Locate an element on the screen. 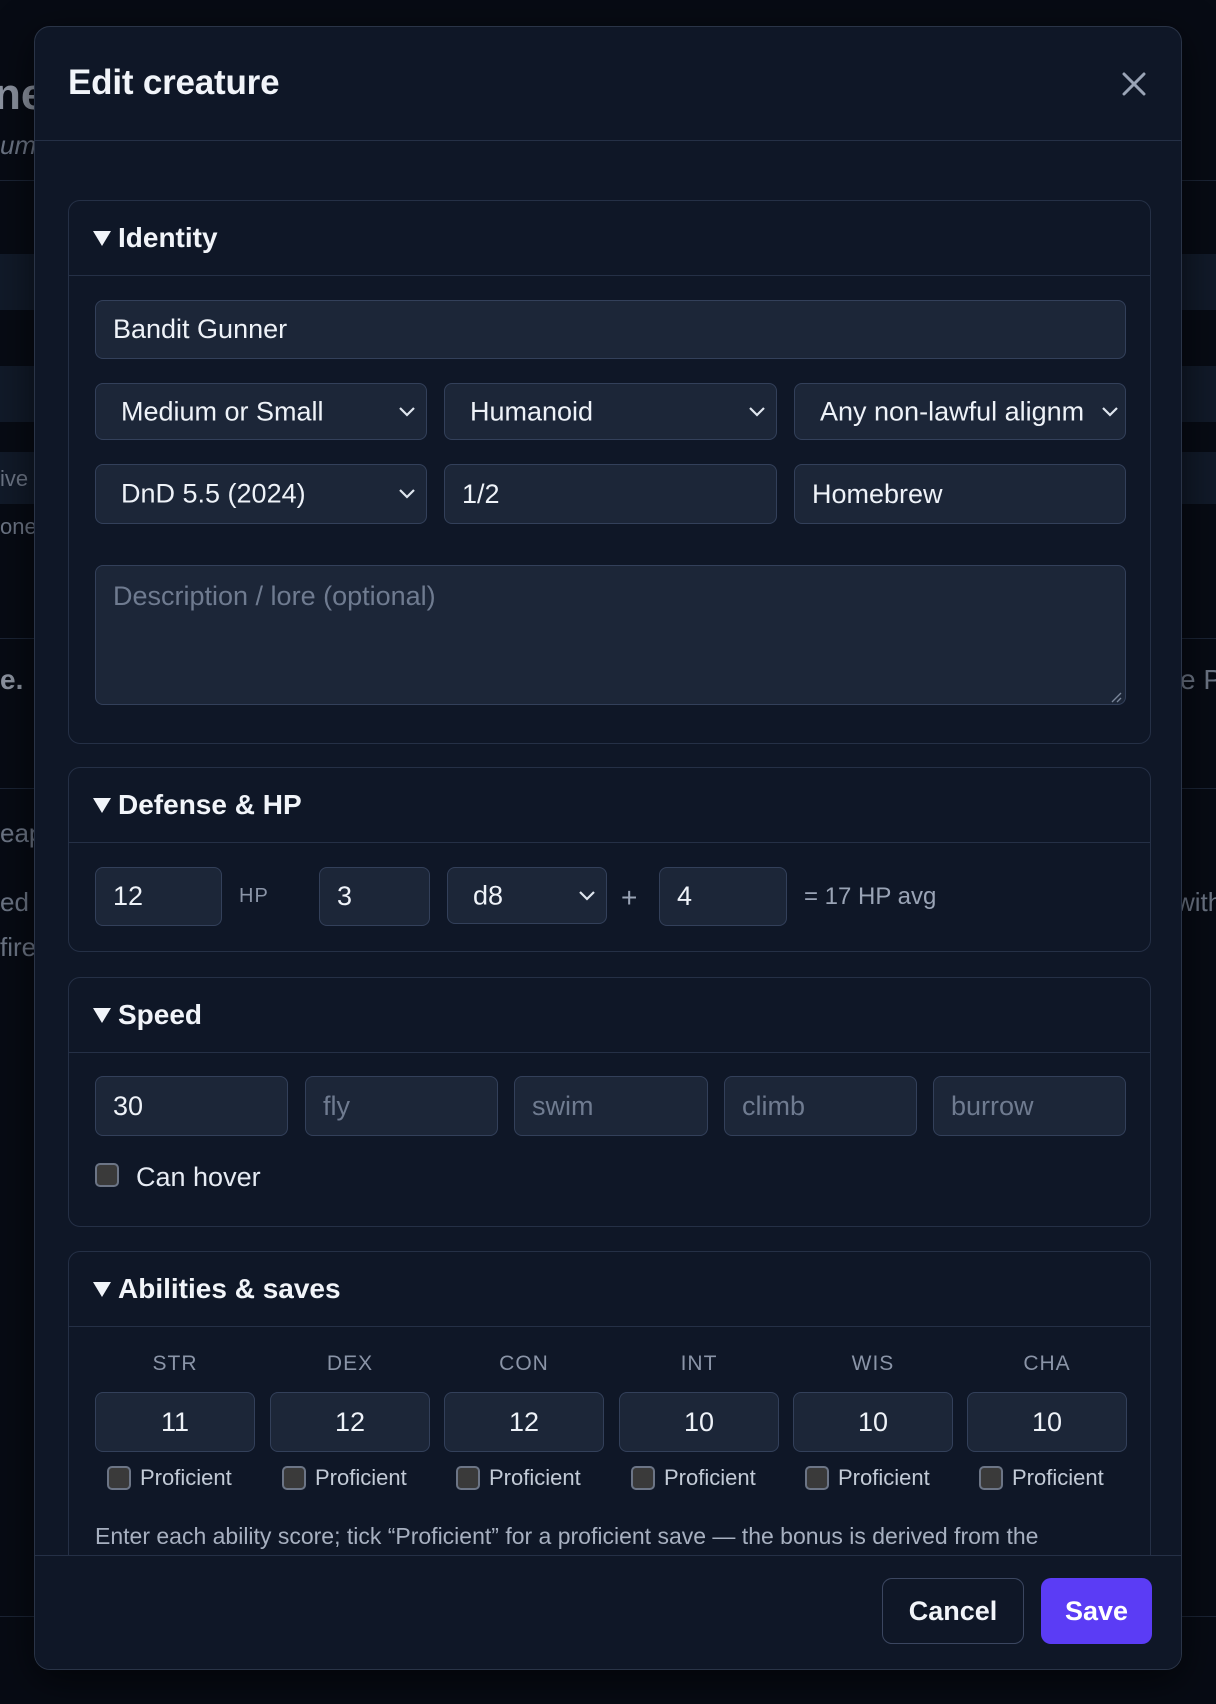 This screenshot has height=1704, width=1216. walk-speed-input is located at coordinates (191, 1106).